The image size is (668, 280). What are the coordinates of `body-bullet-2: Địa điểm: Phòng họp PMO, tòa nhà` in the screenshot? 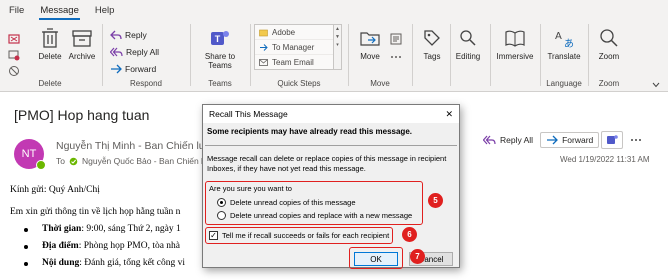 It's located at (111, 246).